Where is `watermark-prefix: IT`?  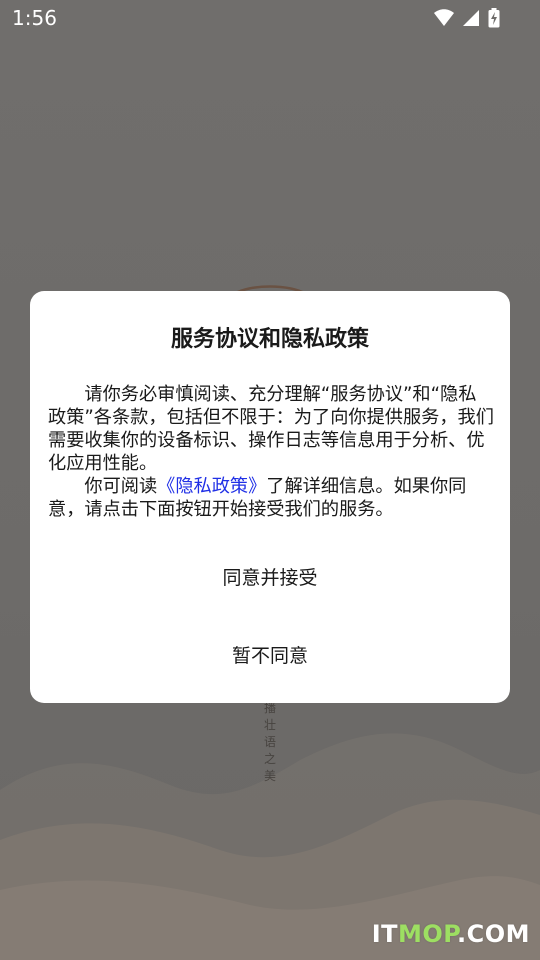
watermark-prefix: IT is located at coordinates (385, 934).